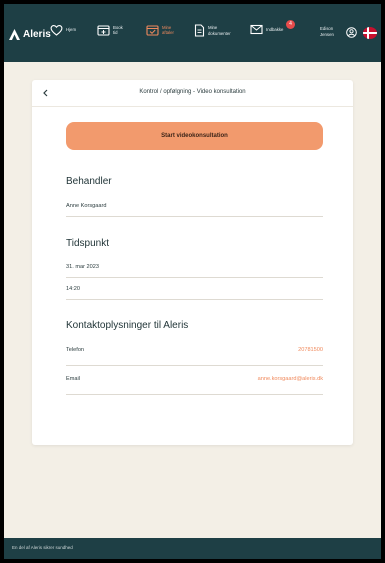 The height and width of the screenshot is (563, 385). I want to click on nav-item-mine-dokumenter: Mine dokumenter, so click(212, 30).